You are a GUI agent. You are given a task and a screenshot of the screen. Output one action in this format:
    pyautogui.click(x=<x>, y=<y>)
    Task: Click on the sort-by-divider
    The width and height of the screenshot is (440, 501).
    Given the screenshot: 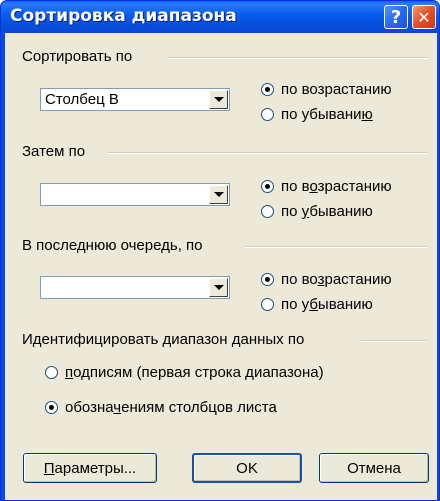 What is the action you would take?
    pyautogui.click(x=297, y=58)
    